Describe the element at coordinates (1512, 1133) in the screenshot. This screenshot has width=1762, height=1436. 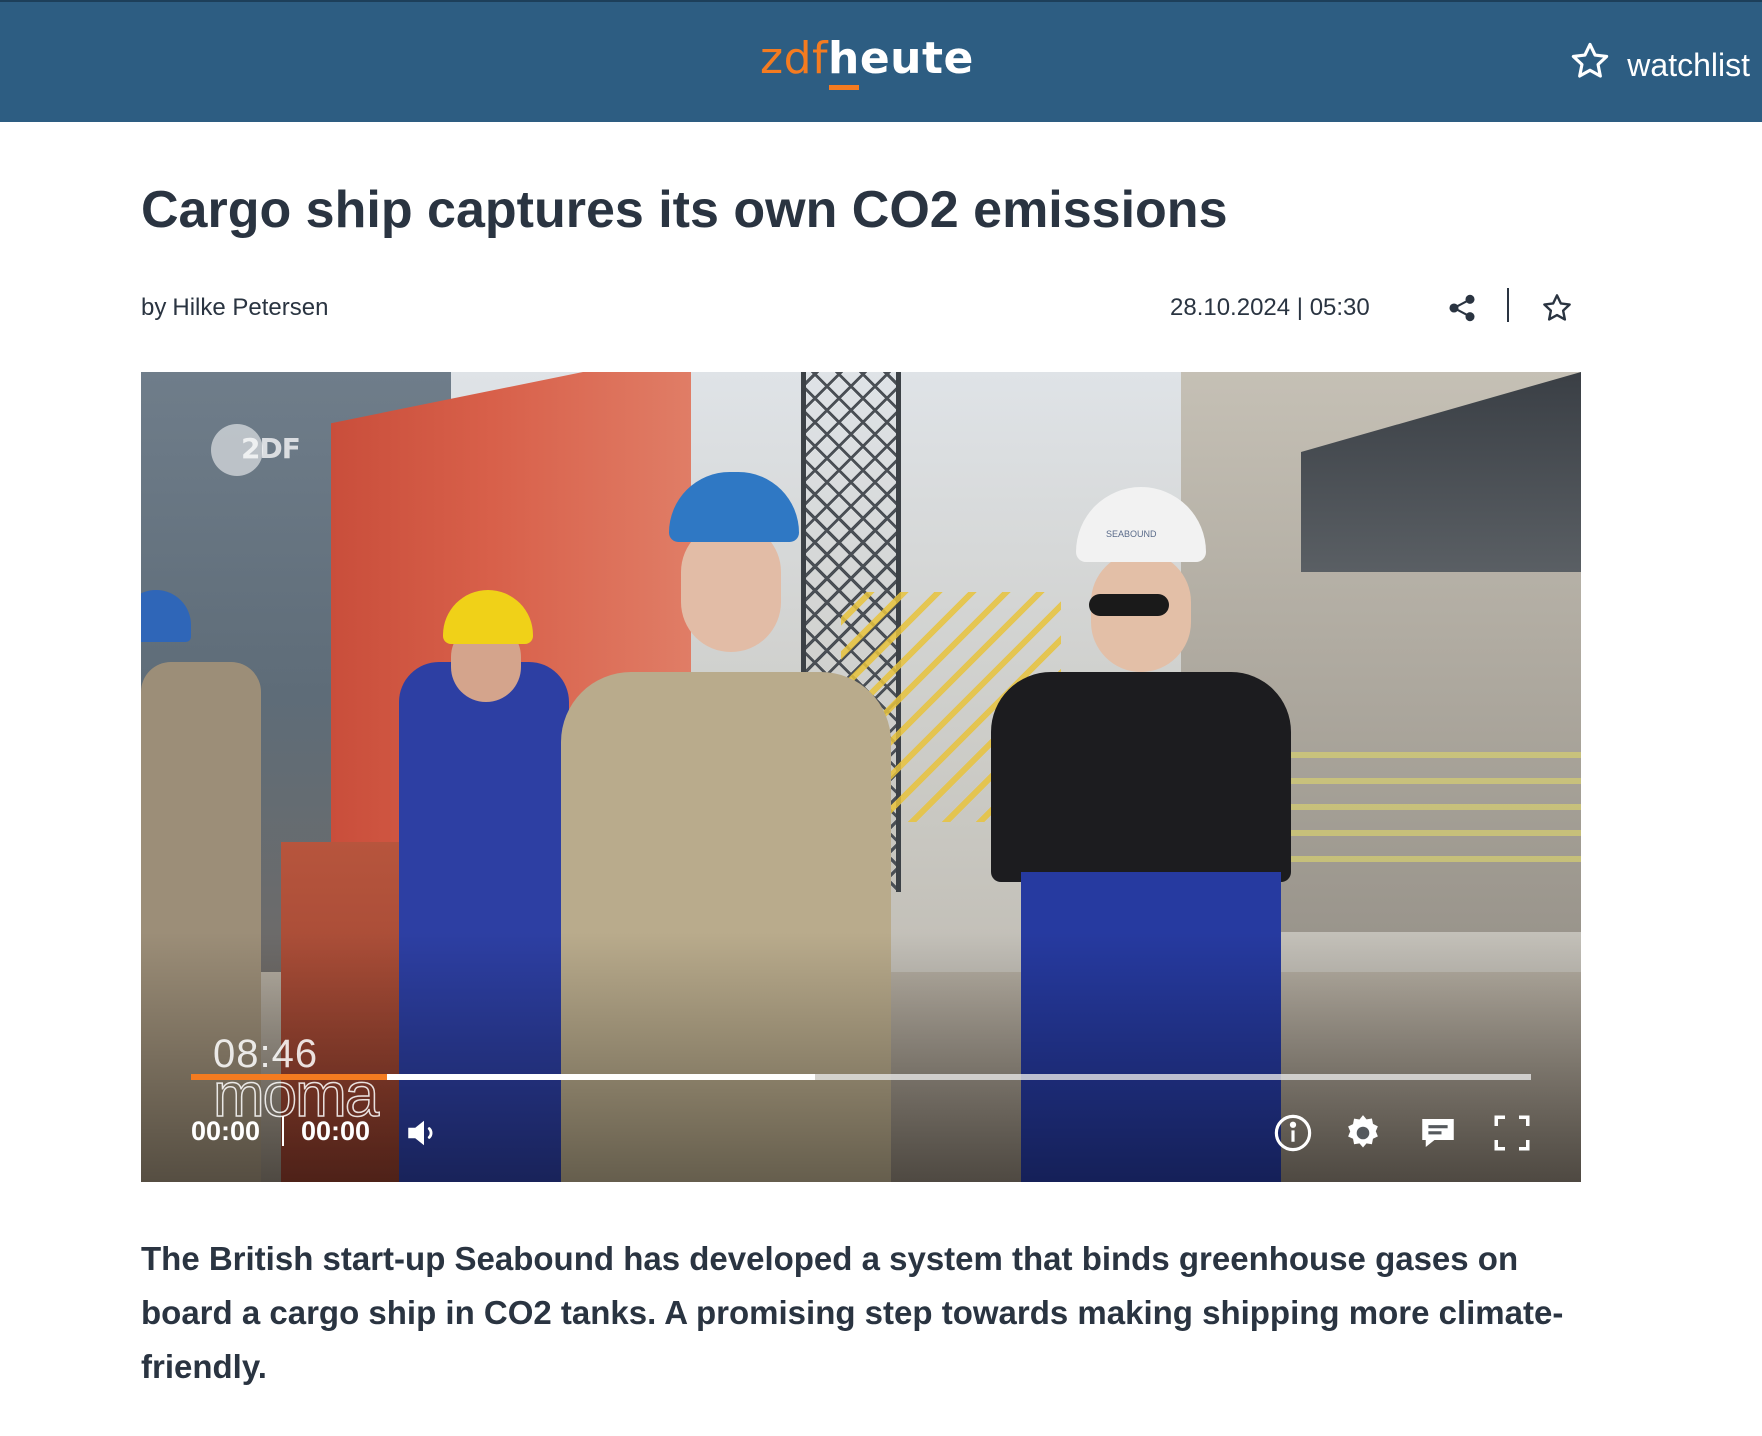
I see `fullscreen-icon` at that location.